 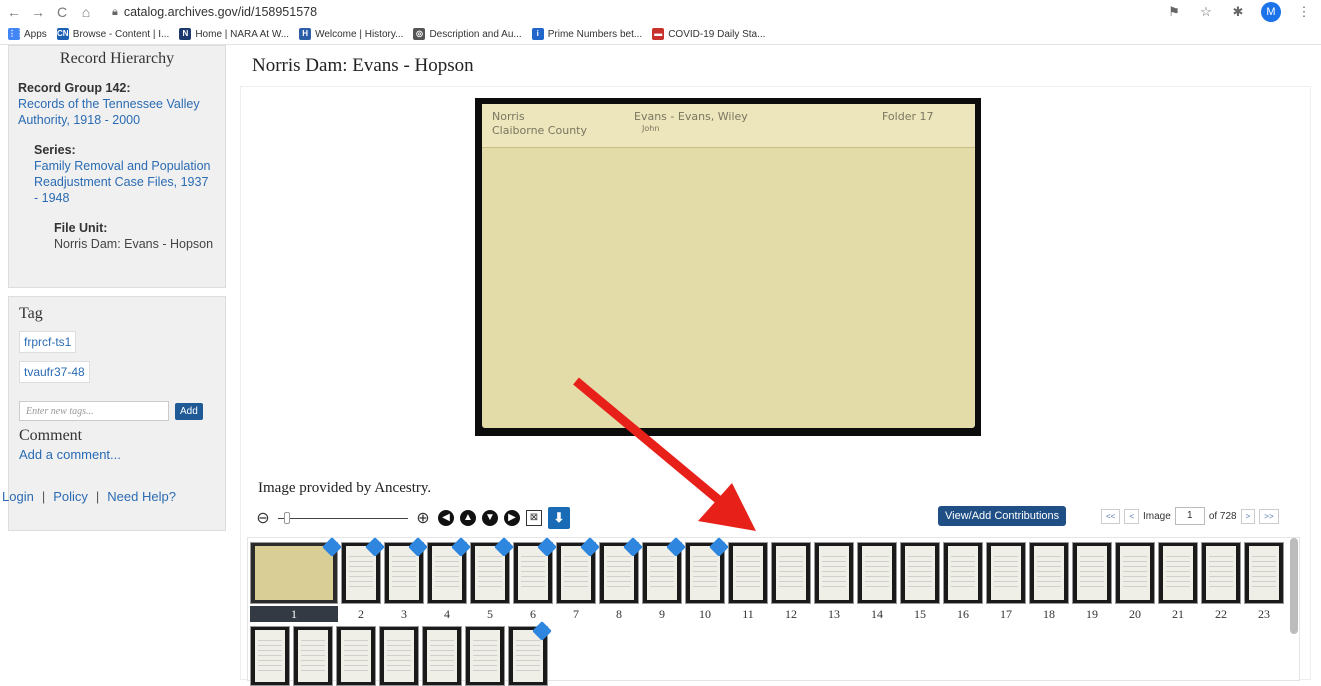 What do you see at coordinates (1111, 516) in the screenshot?
I see `first-page-button: <<` at bounding box center [1111, 516].